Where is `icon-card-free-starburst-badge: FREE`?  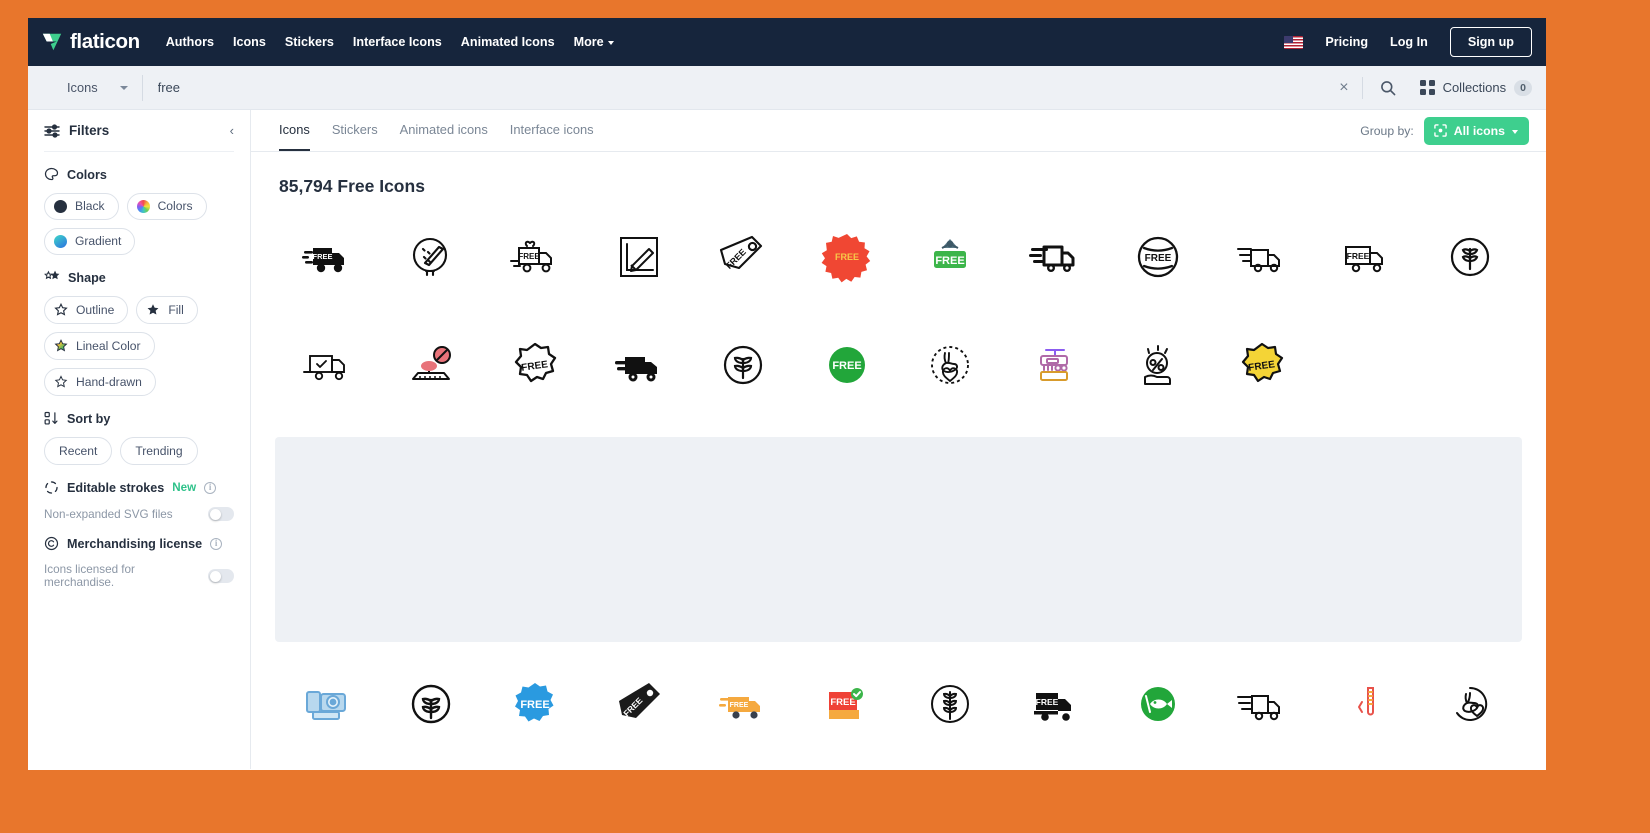
icon-card-free-starburst-badge: FREE is located at coordinates (535, 365).